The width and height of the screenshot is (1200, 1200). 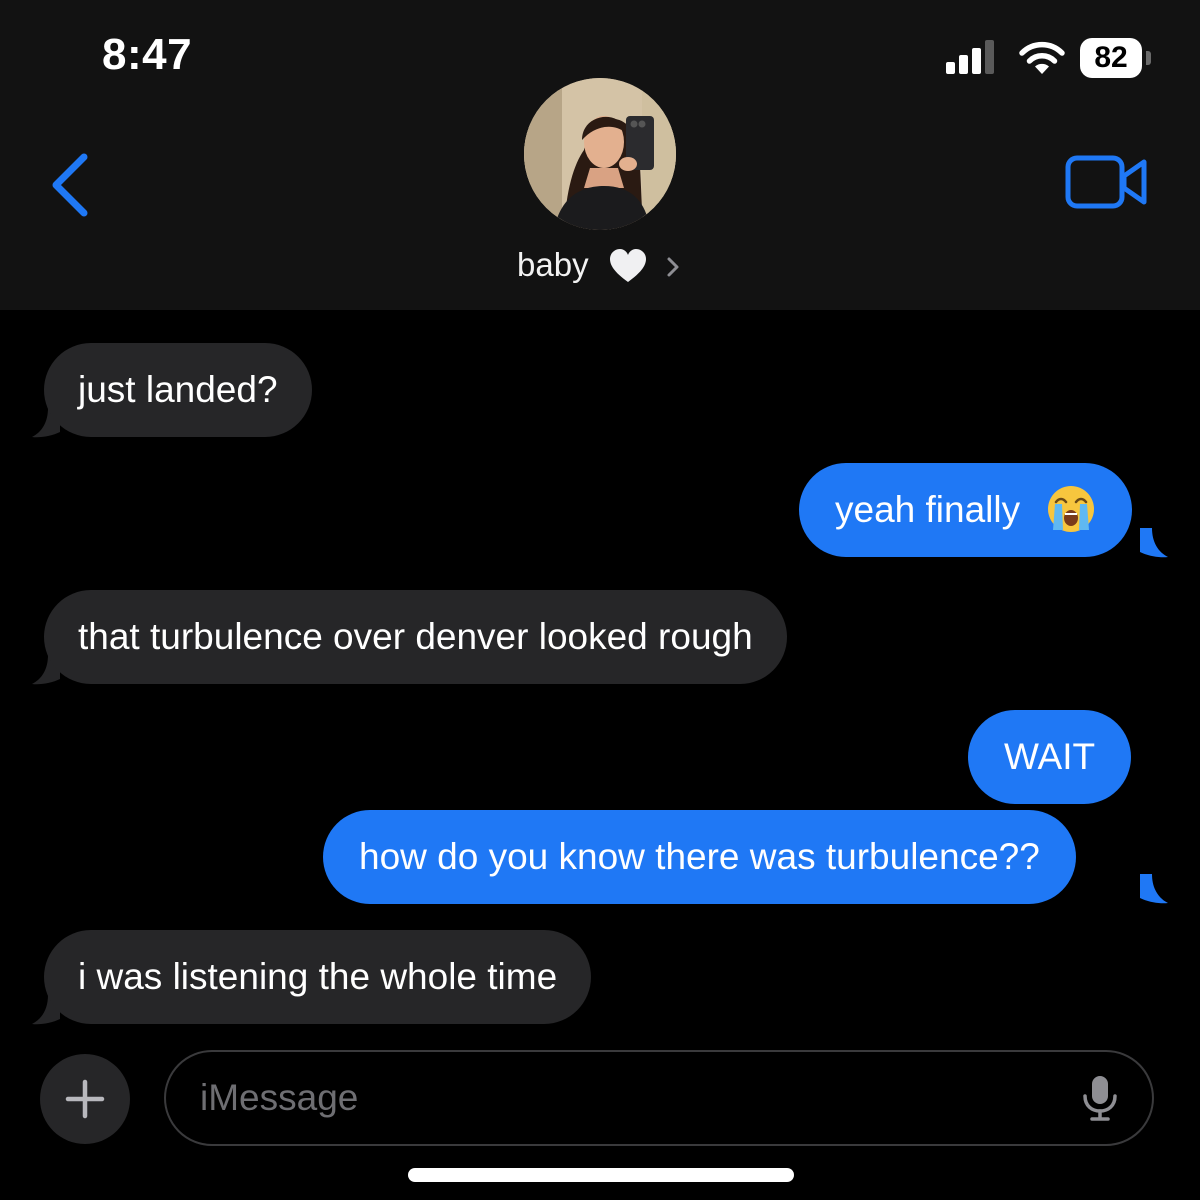 I want to click on avatar-photo, so click(x=600, y=154).